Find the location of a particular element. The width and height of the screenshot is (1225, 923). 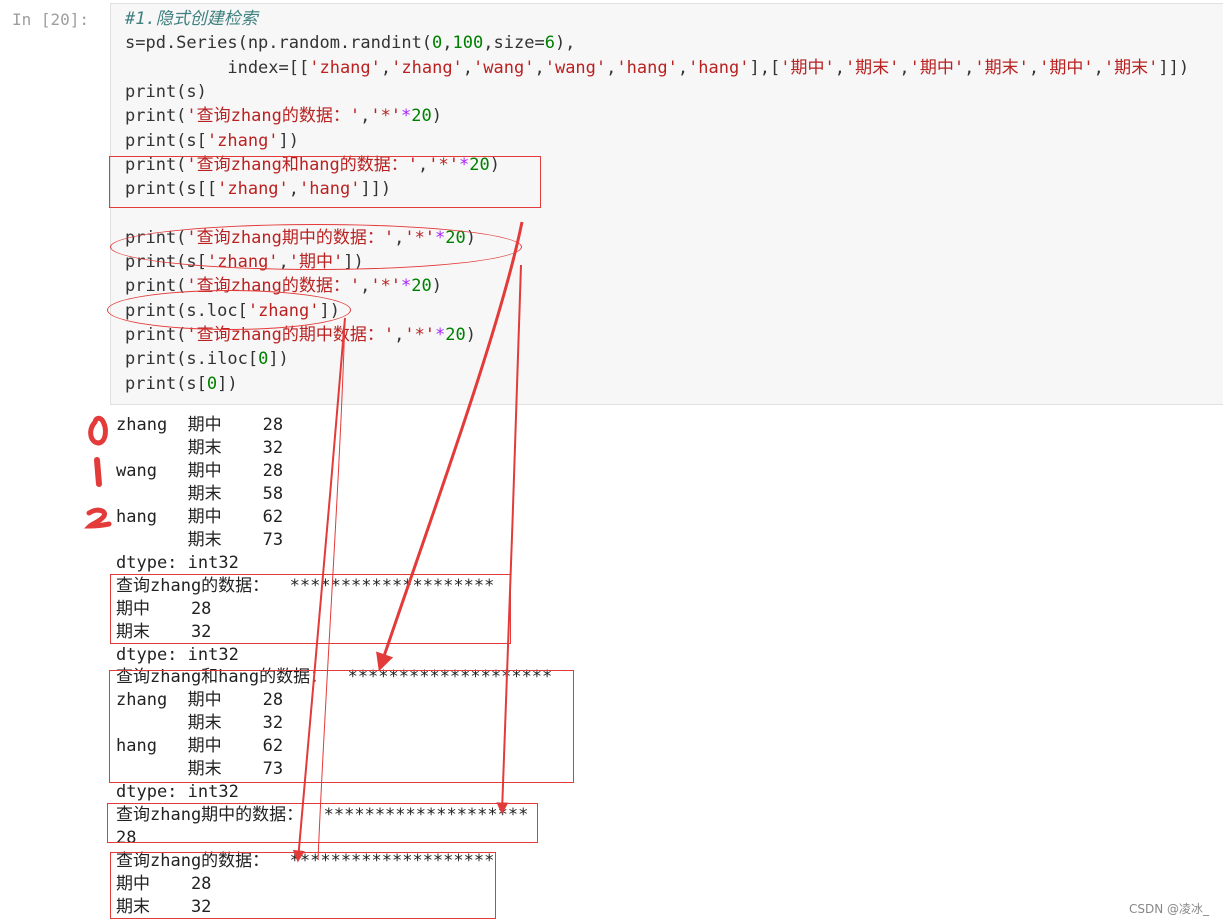

arrow-multi-to-output is located at coordinates (450, 446).